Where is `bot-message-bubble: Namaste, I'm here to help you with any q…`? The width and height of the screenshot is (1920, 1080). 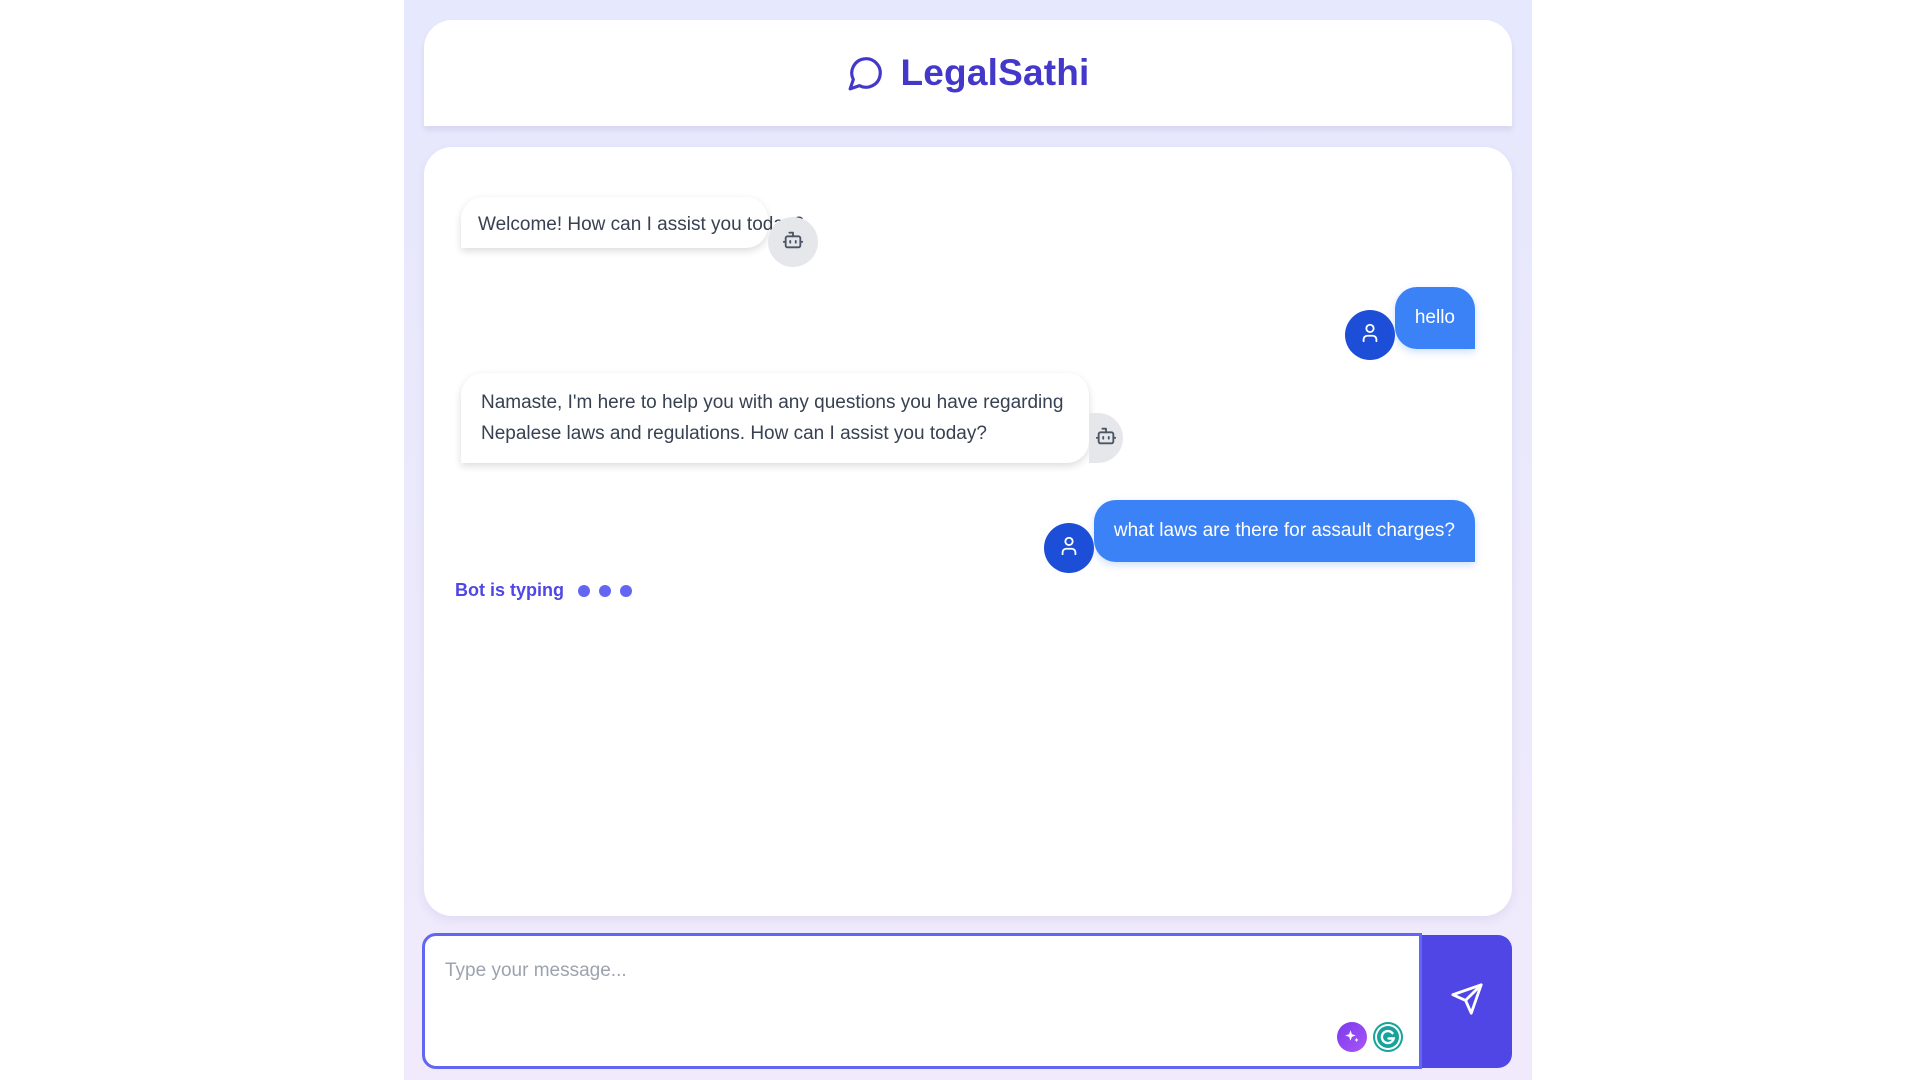 bot-message-bubble: Namaste, I'm here to help you with any q… is located at coordinates (775, 418).